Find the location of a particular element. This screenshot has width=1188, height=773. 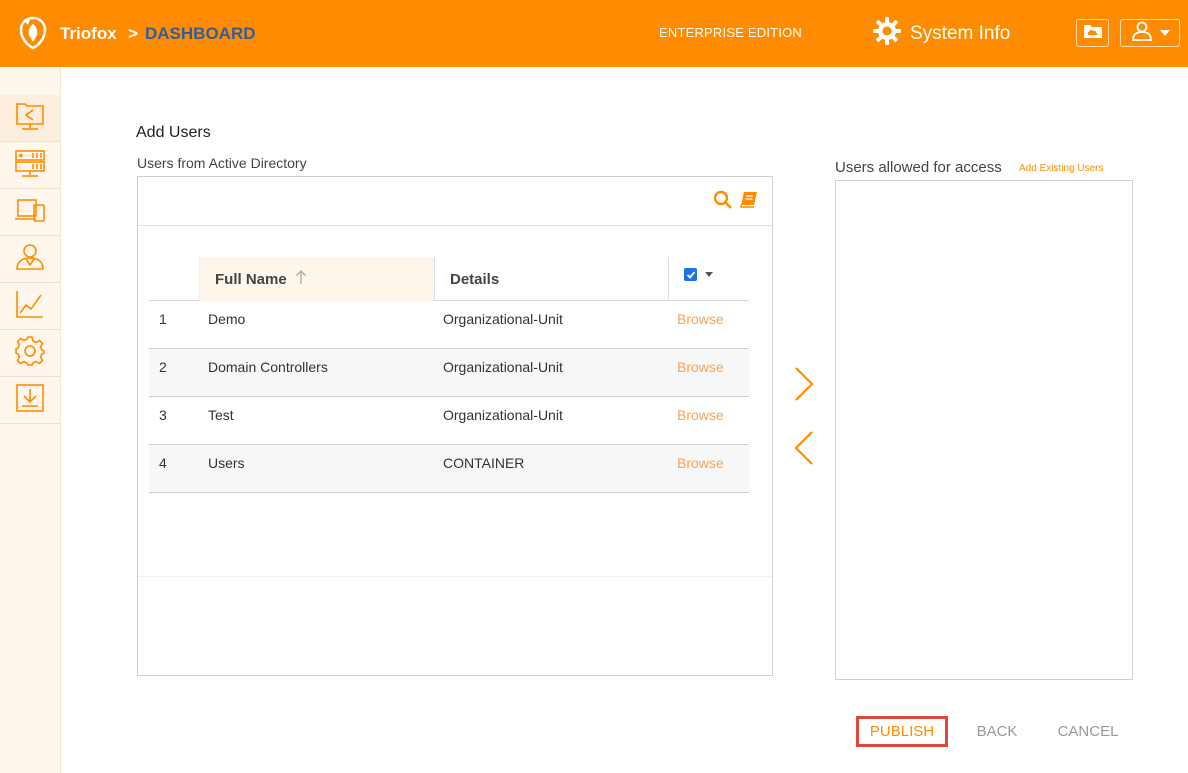

panel-toolbar is located at coordinates (455, 201).